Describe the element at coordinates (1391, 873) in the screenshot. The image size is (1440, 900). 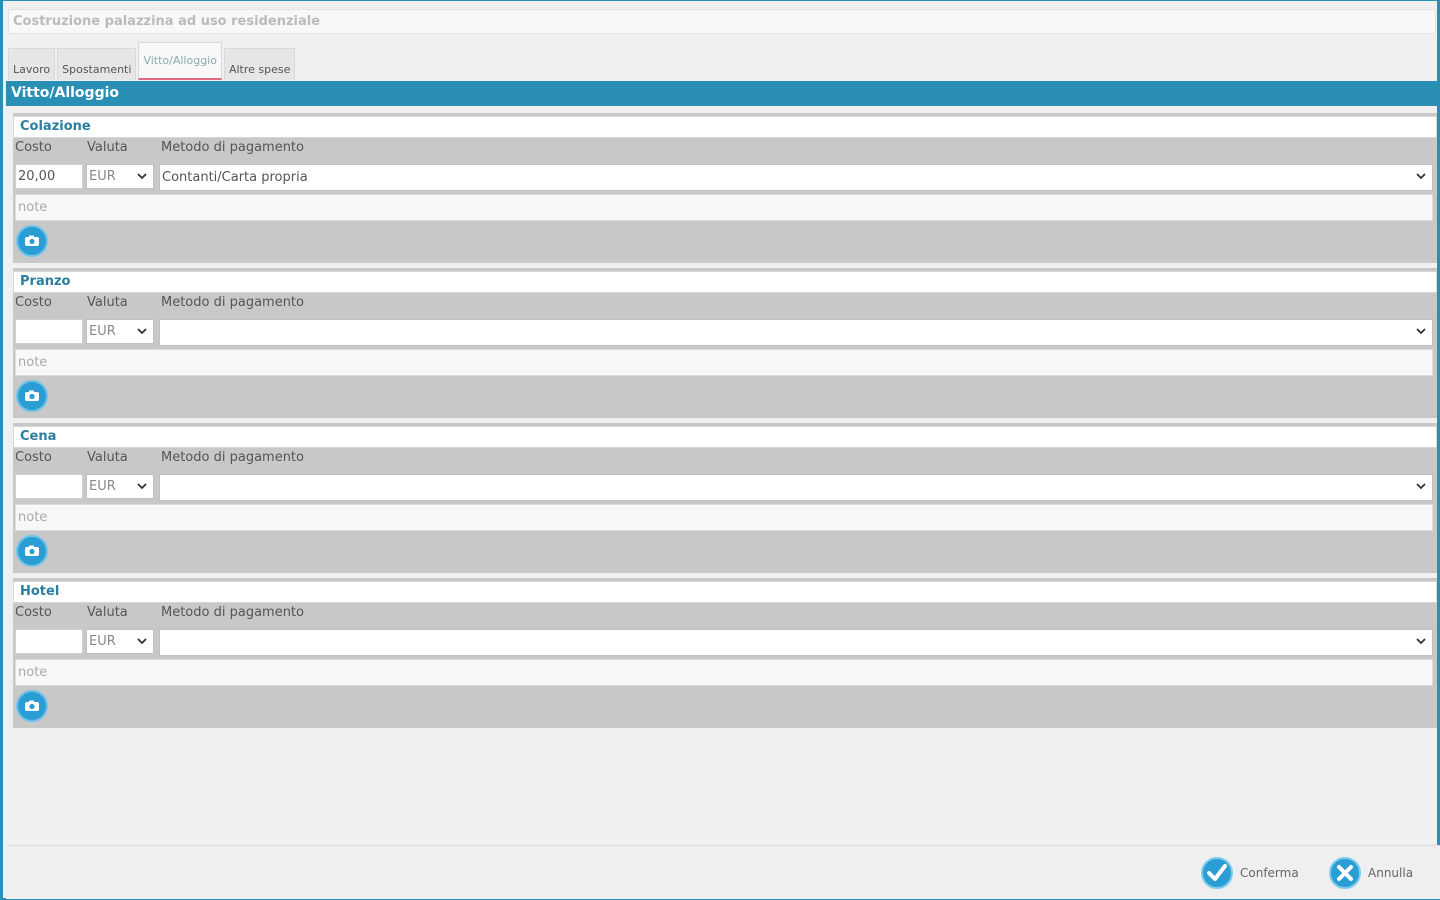
I see `cancel-label: Annulla` at that location.